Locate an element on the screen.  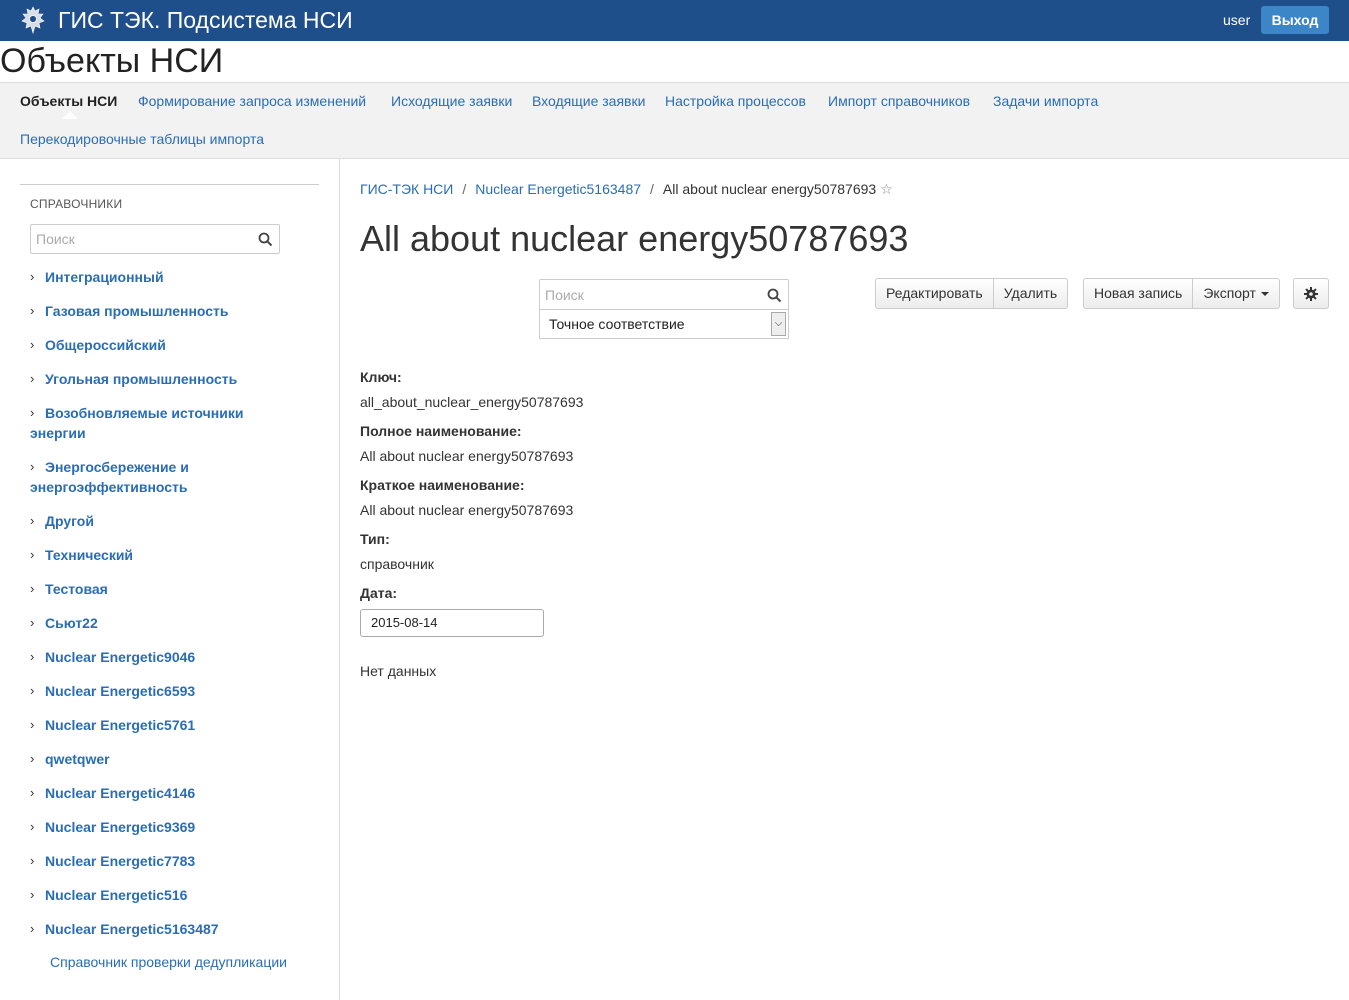
chevron-down-icon: ⌵ is located at coordinates (778, 324).